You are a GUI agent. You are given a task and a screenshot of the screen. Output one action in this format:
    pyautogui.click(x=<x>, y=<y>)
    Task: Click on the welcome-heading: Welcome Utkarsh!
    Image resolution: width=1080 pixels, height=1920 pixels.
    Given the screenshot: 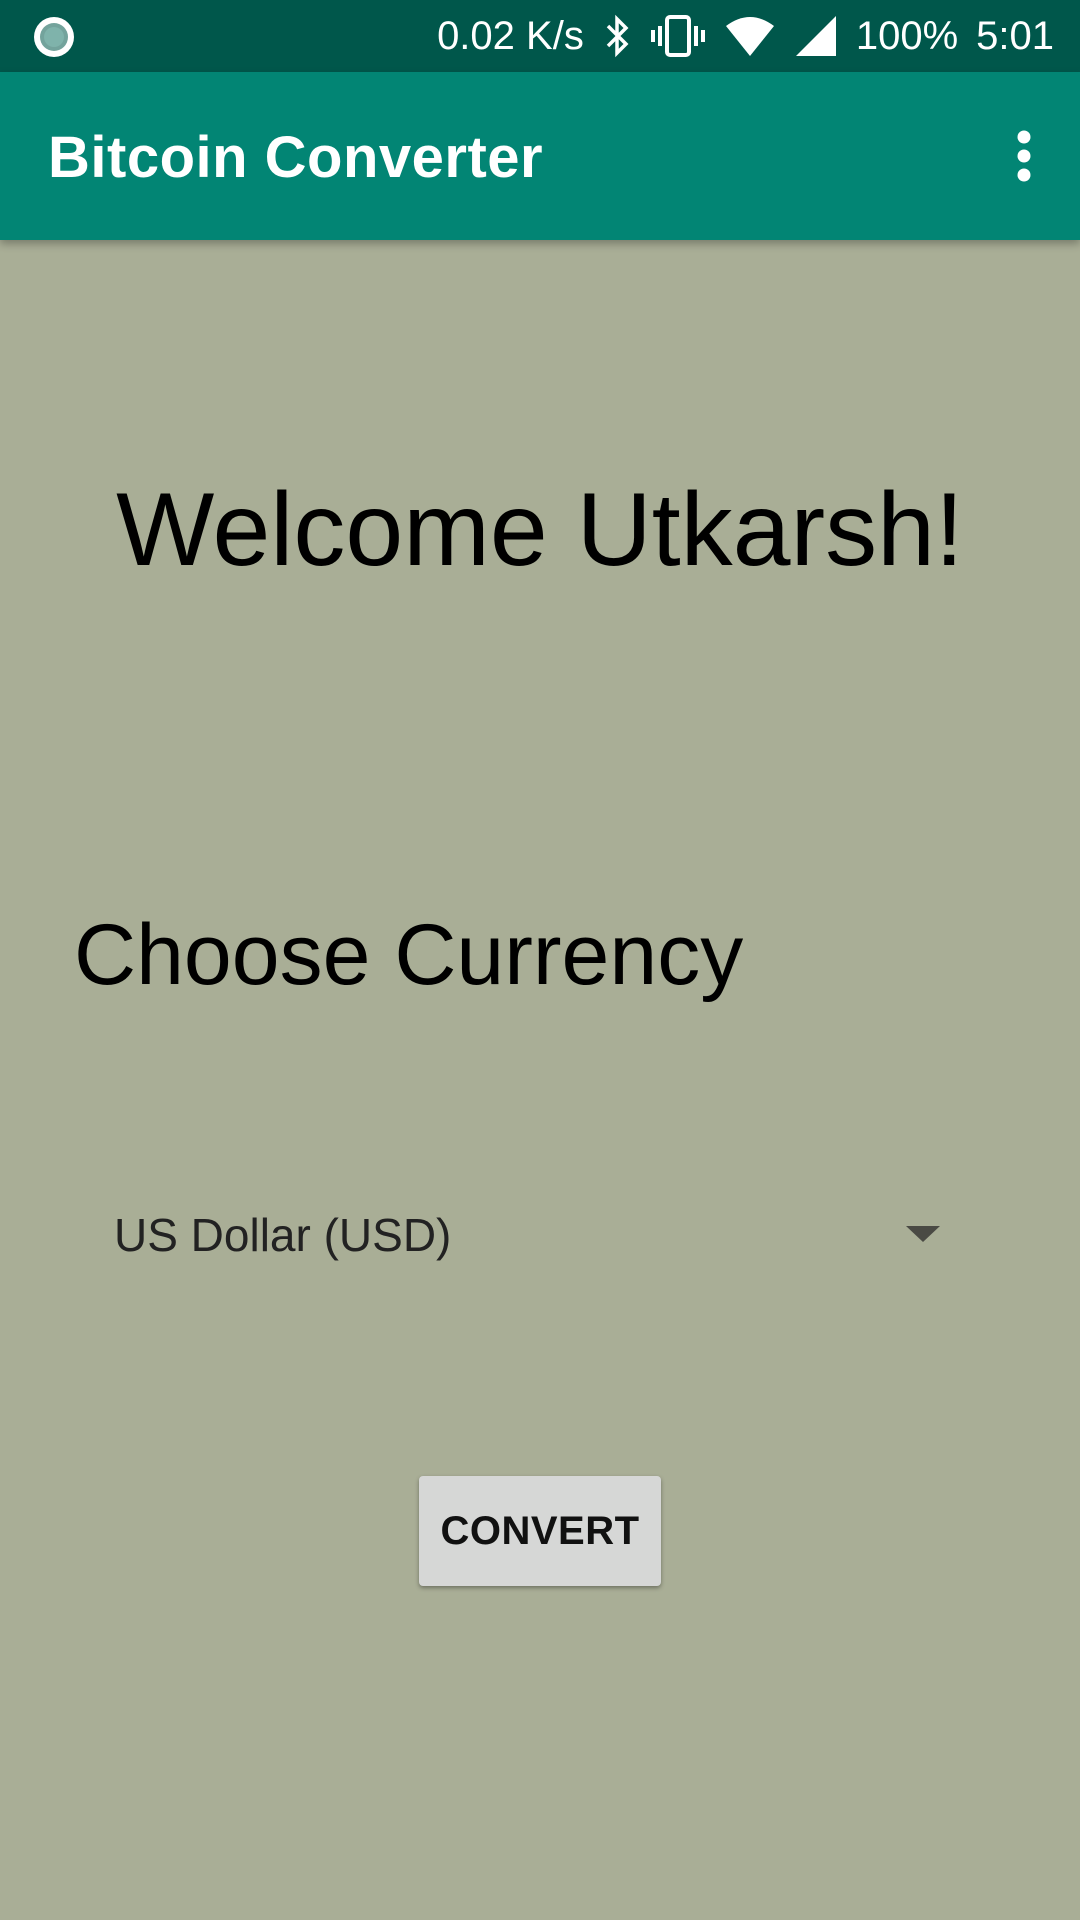 What is the action you would take?
    pyautogui.click(x=540, y=530)
    